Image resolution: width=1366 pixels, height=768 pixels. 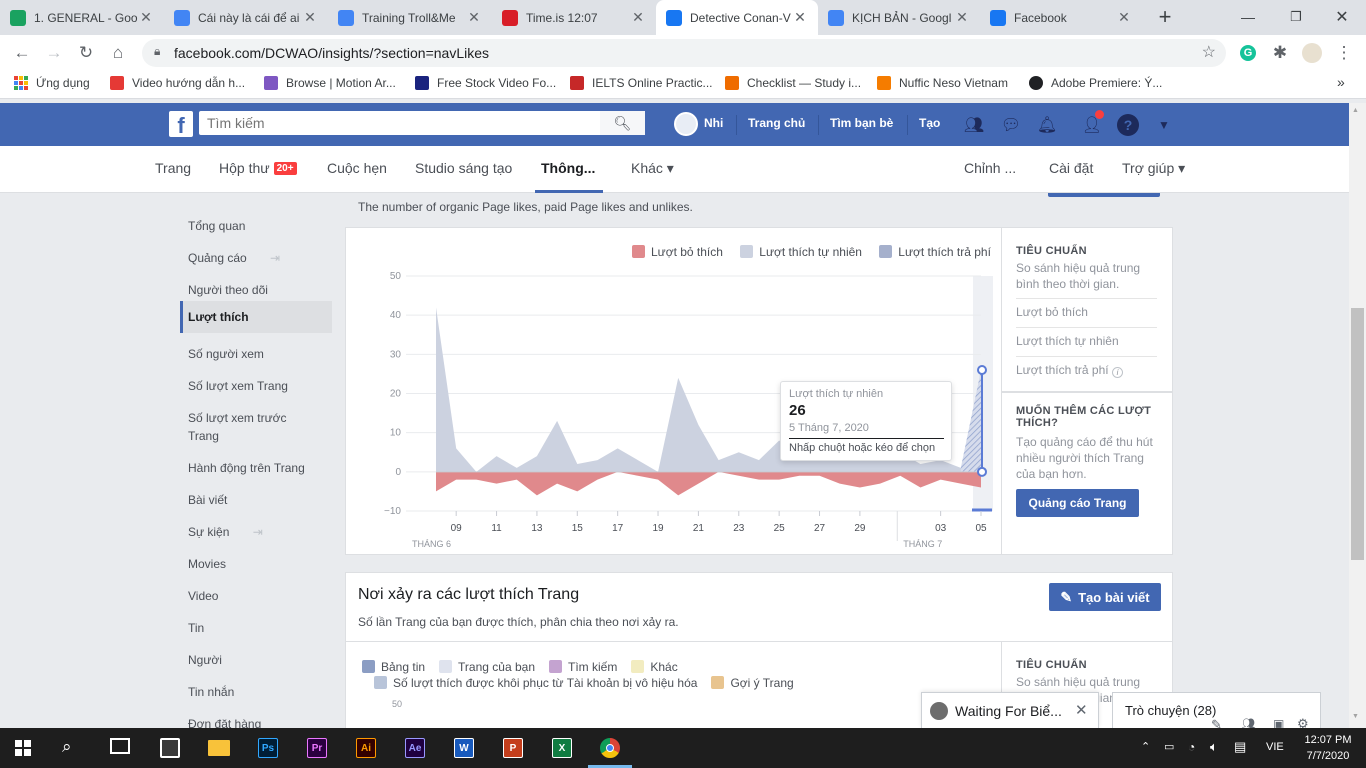 What do you see at coordinates (752, 683) in the screenshot?
I see `places-legend-item: Gợi ý Trang` at bounding box center [752, 683].